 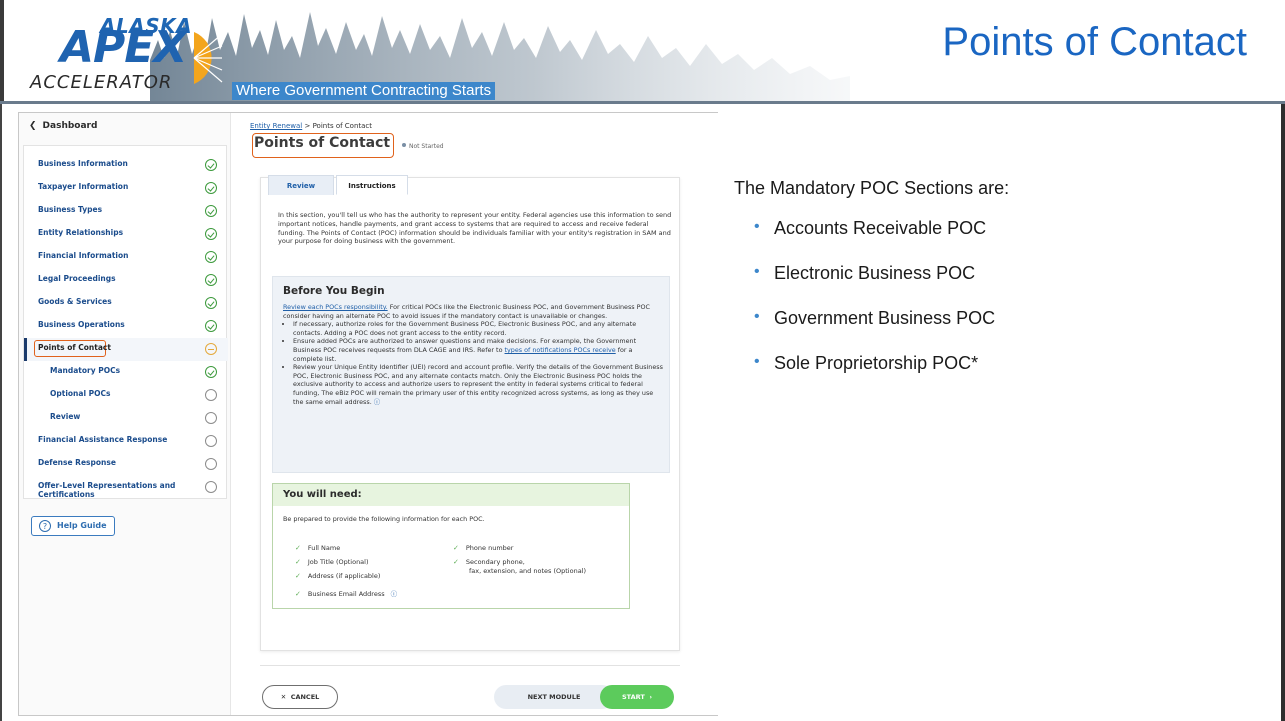 I want to click on frame-edge-left, so click(x=1, y=412).